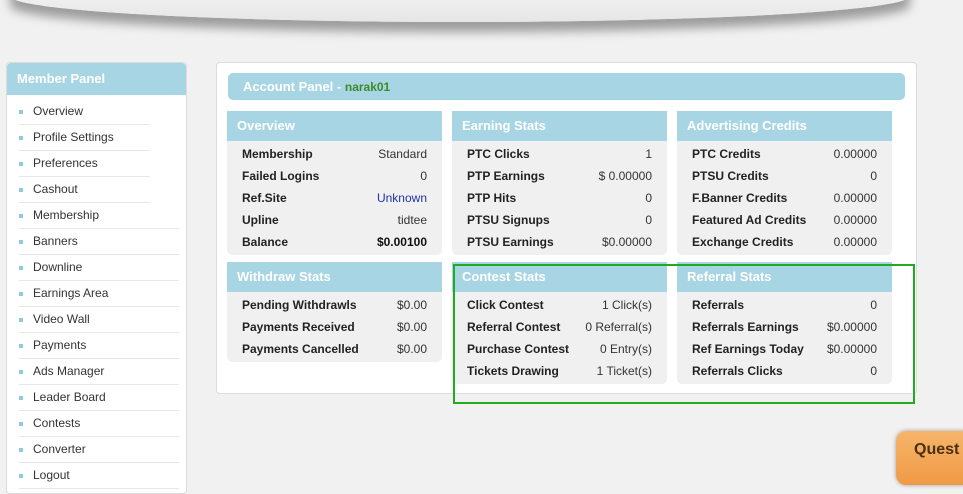 The image size is (963, 494). Describe the element at coordinates (99, 450) in the screenshot. I see `sidebar-item-converter: Converter` at that location.